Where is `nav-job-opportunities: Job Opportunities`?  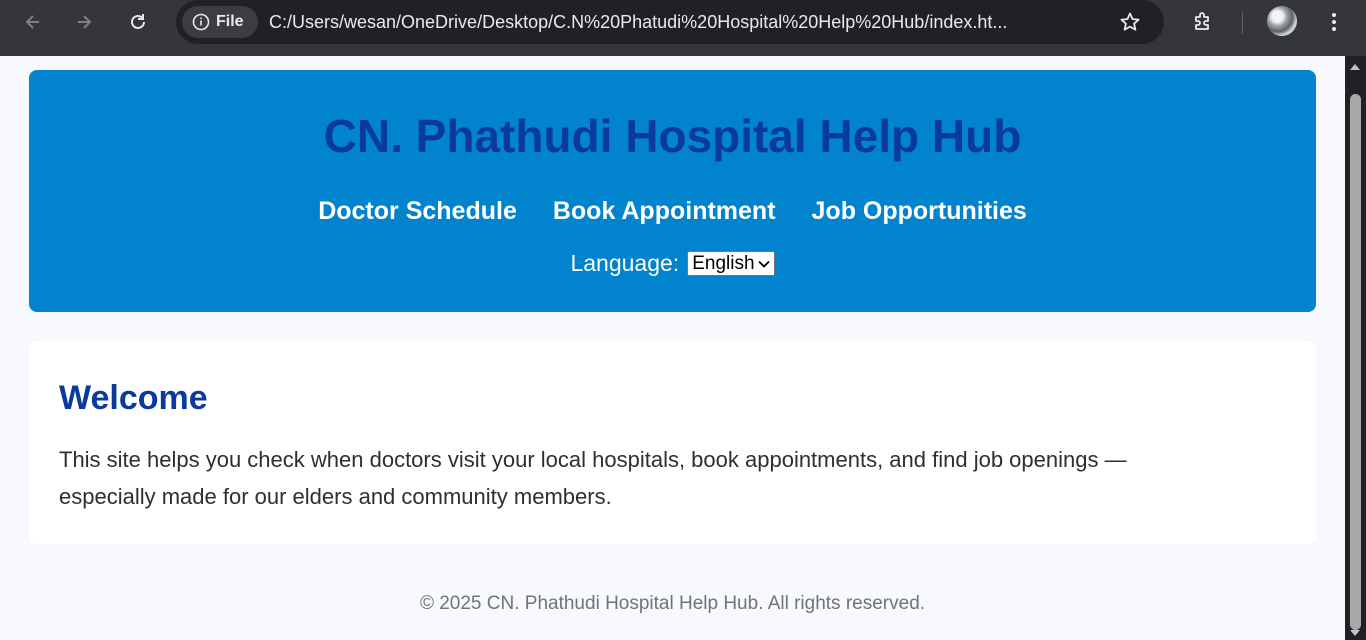 nav-job-opportunities: Job Opportunities is located at coordinates (919, 211).